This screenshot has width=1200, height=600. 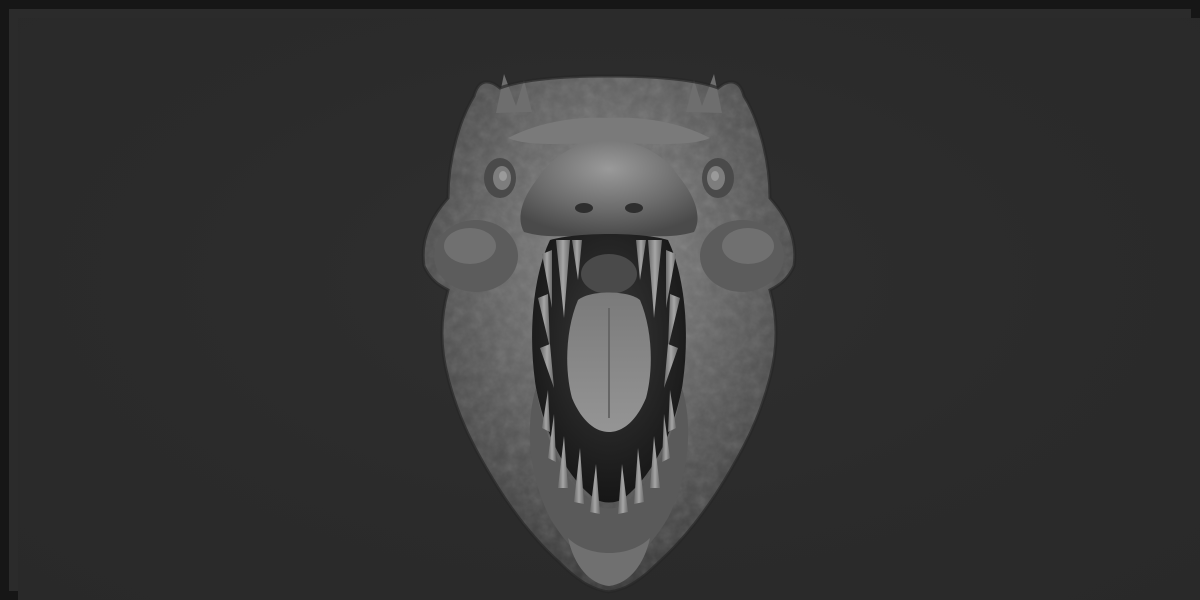 I want to click on right-nostril, so click(x=634, y=208).